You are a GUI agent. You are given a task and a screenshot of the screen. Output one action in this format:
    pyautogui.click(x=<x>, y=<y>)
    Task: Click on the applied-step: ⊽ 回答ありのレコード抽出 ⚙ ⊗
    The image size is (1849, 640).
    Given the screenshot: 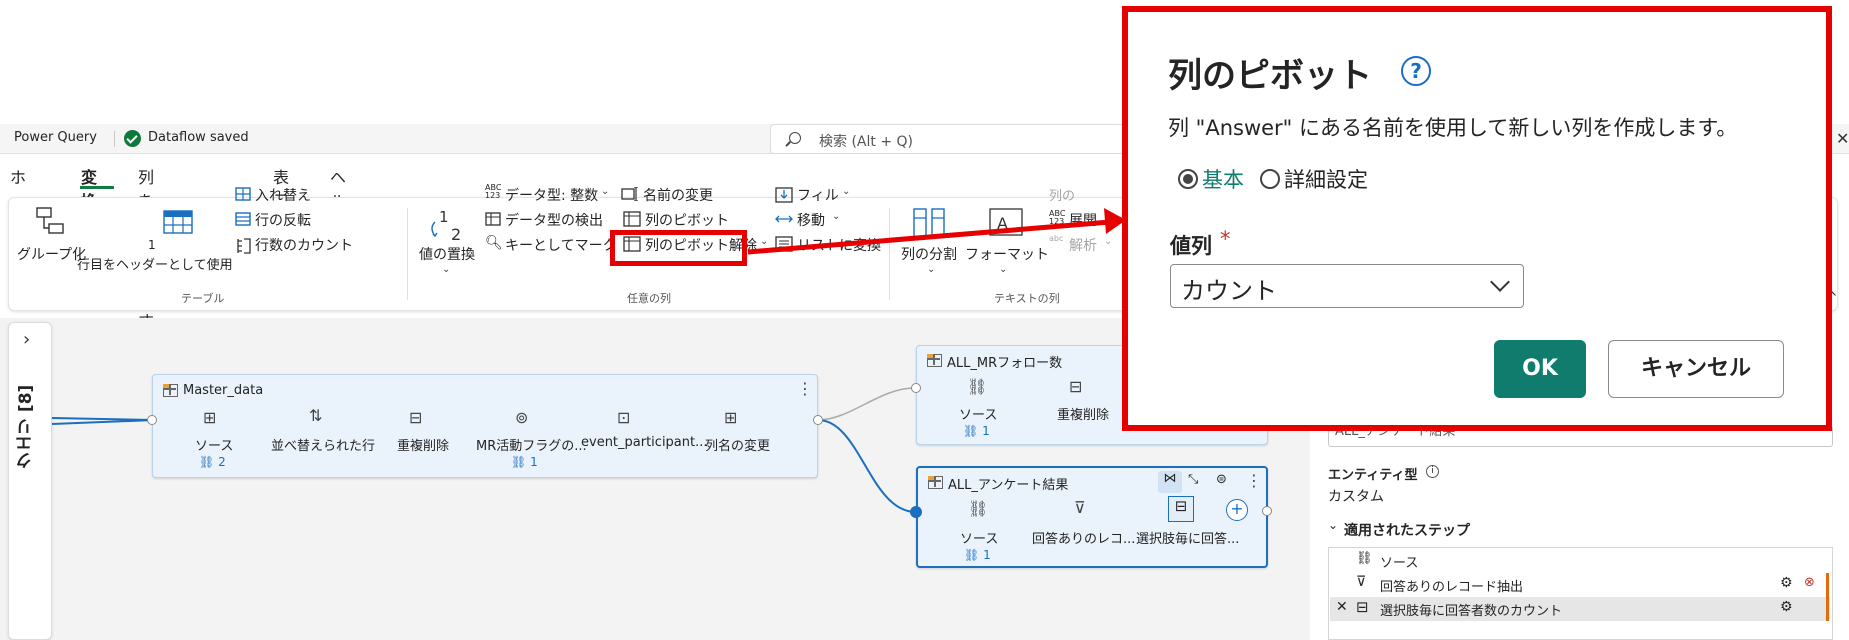 What is the action you would take?
    pyautogui.click(x=1580, y=585)
    